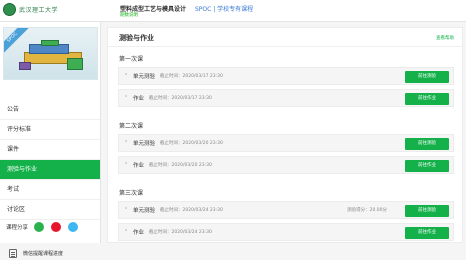 This screenshot has width=466, height=260. What do you see at coordinates (129, 15) in the screenshot?
I see `course-term-link: 期数说明` at bounding box center [129, 15].